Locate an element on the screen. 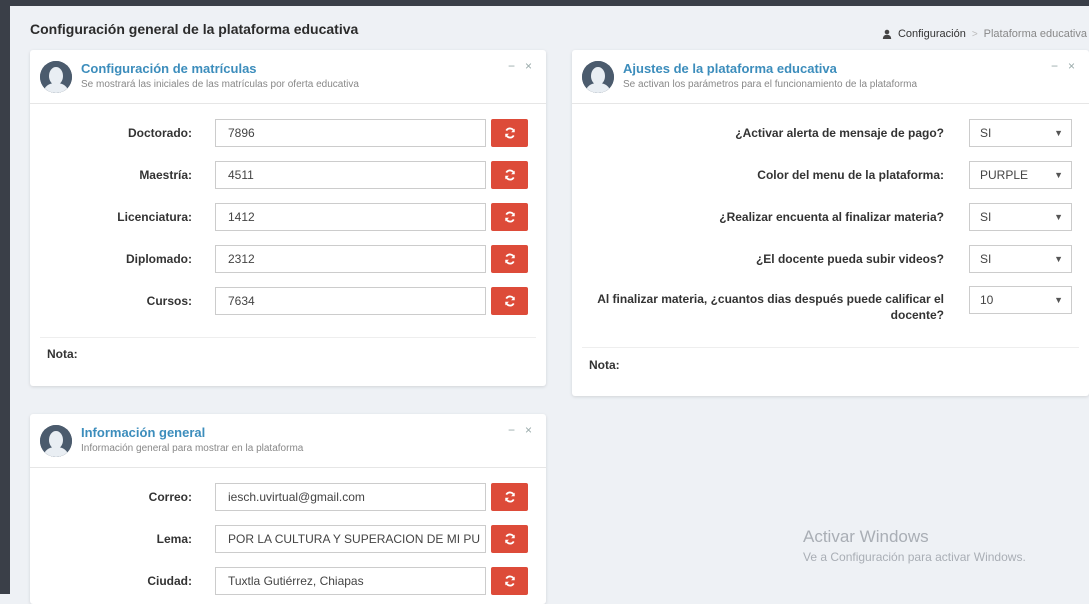 The height and width of the screenshot is (604, 1089). videos-select: SI ▼ is located at coordinates (1020, 259).